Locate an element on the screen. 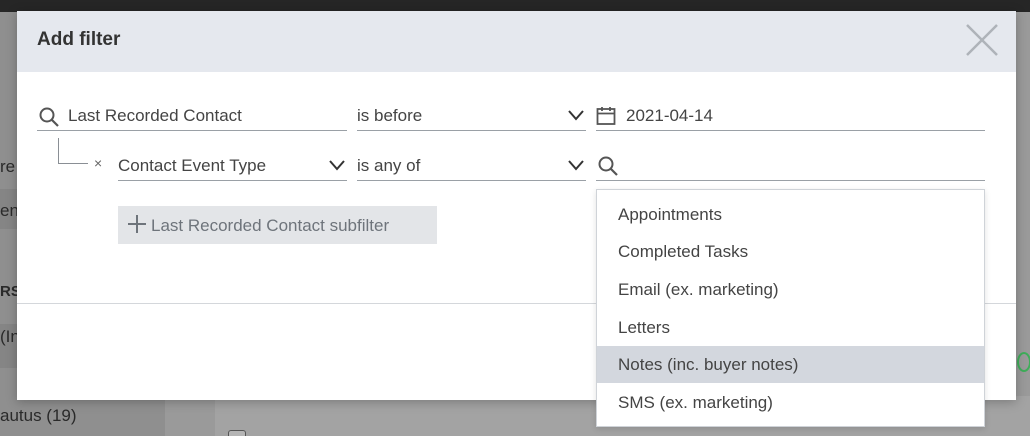 Image resolution: width=1030 pixels, height=436 pixels. subfilter-operator-value: is any of is located at coordinates (389, 165).